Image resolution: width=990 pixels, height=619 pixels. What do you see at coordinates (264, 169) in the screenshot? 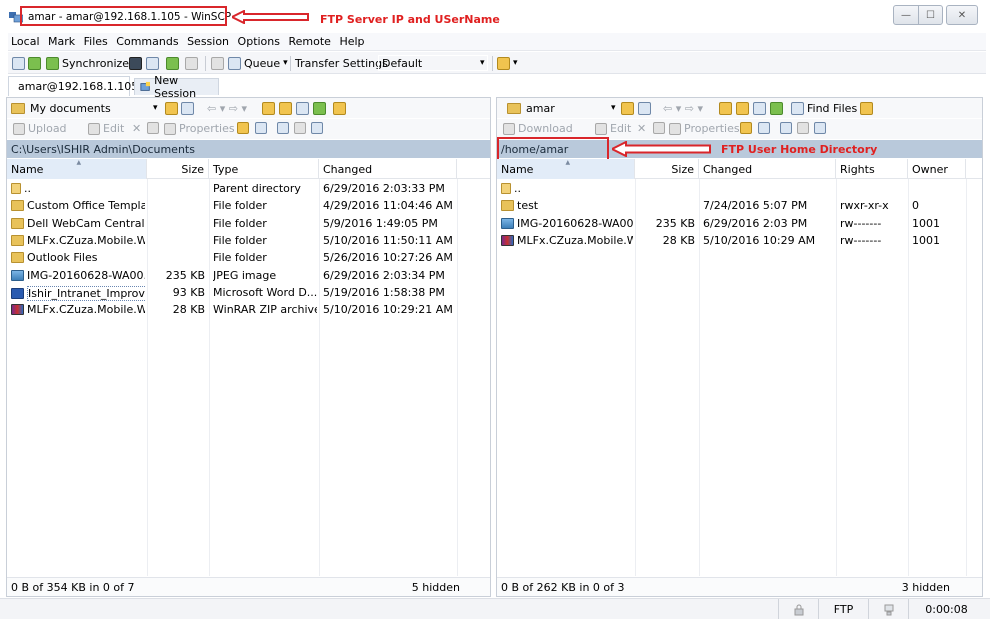
I see `column-type: Type` at bounding box center [264, 169].